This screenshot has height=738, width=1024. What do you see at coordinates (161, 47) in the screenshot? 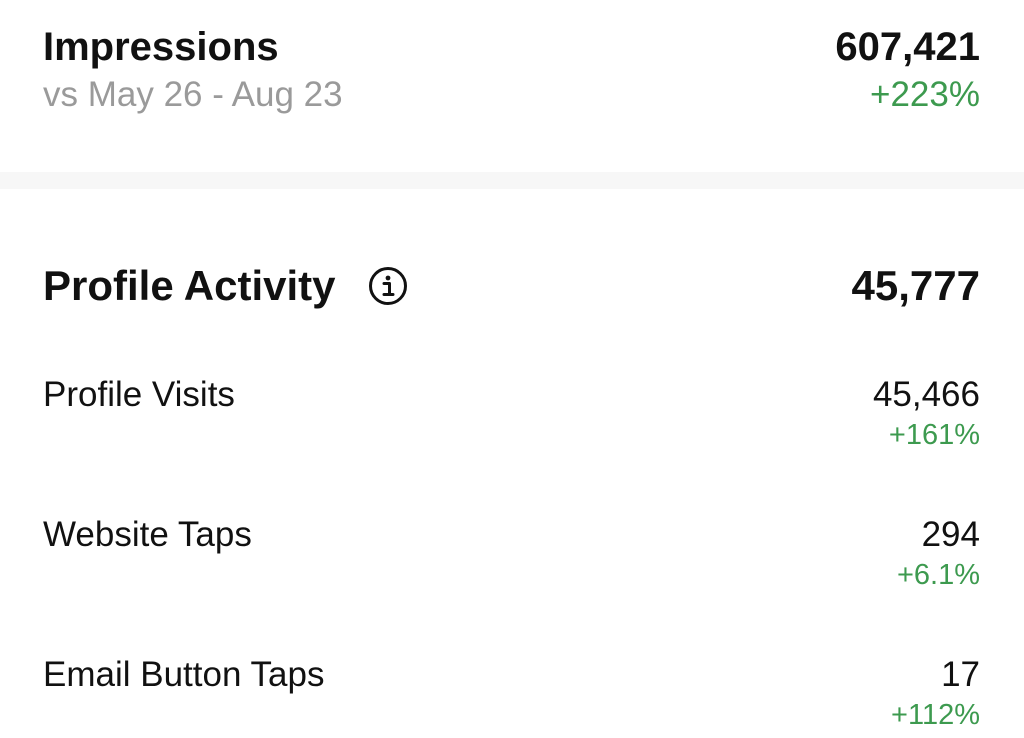
I see `impressions-title: Impressions` at bounding box center [161, 47].